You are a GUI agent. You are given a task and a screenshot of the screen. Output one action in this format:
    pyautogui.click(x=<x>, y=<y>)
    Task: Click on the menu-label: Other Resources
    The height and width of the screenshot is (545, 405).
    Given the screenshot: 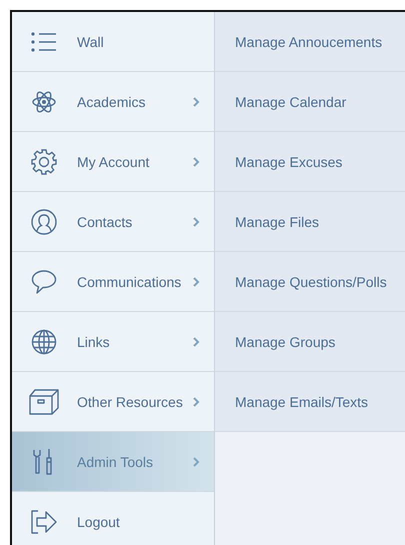 What is the action you would take?
    pyautogui.click(x=130, y=402)
    